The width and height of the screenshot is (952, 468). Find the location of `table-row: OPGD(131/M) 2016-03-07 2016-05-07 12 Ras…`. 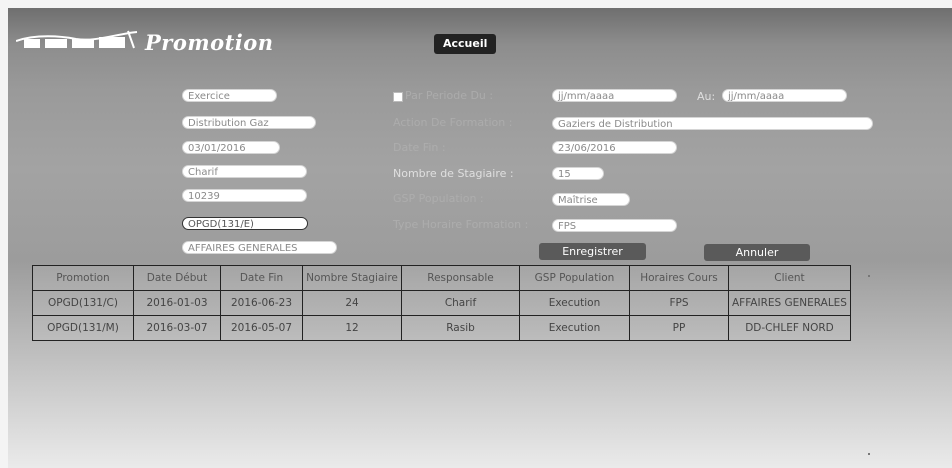

table-row: OPGD(131/M) 2016-03-07 2016-05-07 12 Ras… is located at coordinates (441, 328).